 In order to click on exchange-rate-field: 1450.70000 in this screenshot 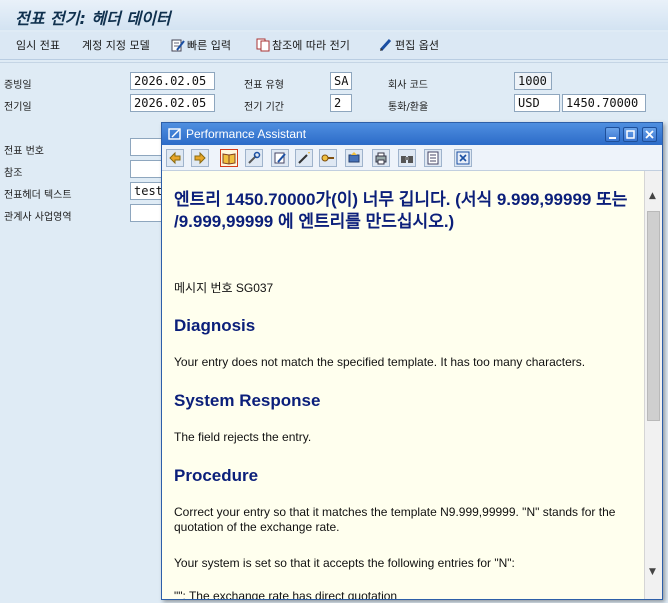, I will do `click(604, 103)`.